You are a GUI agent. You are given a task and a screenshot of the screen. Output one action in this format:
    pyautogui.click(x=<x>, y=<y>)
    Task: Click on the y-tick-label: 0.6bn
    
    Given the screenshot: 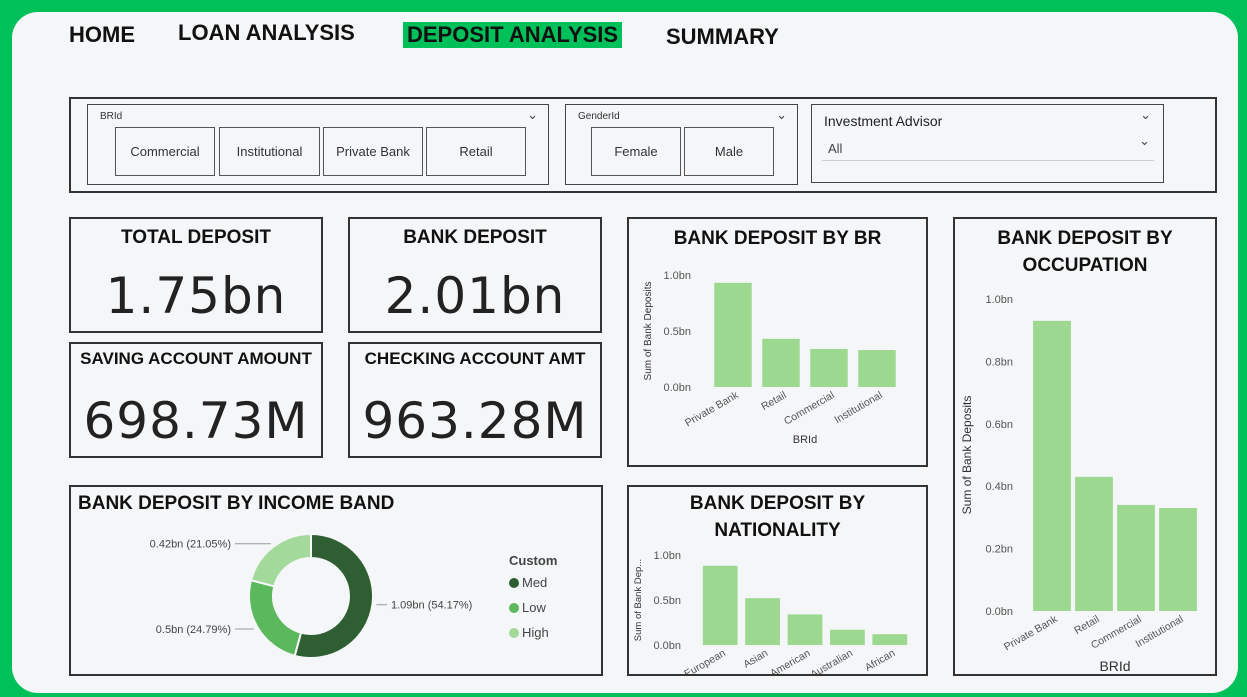 What is the action you would take?
    pyautogui.click(x=999, y=425)
    